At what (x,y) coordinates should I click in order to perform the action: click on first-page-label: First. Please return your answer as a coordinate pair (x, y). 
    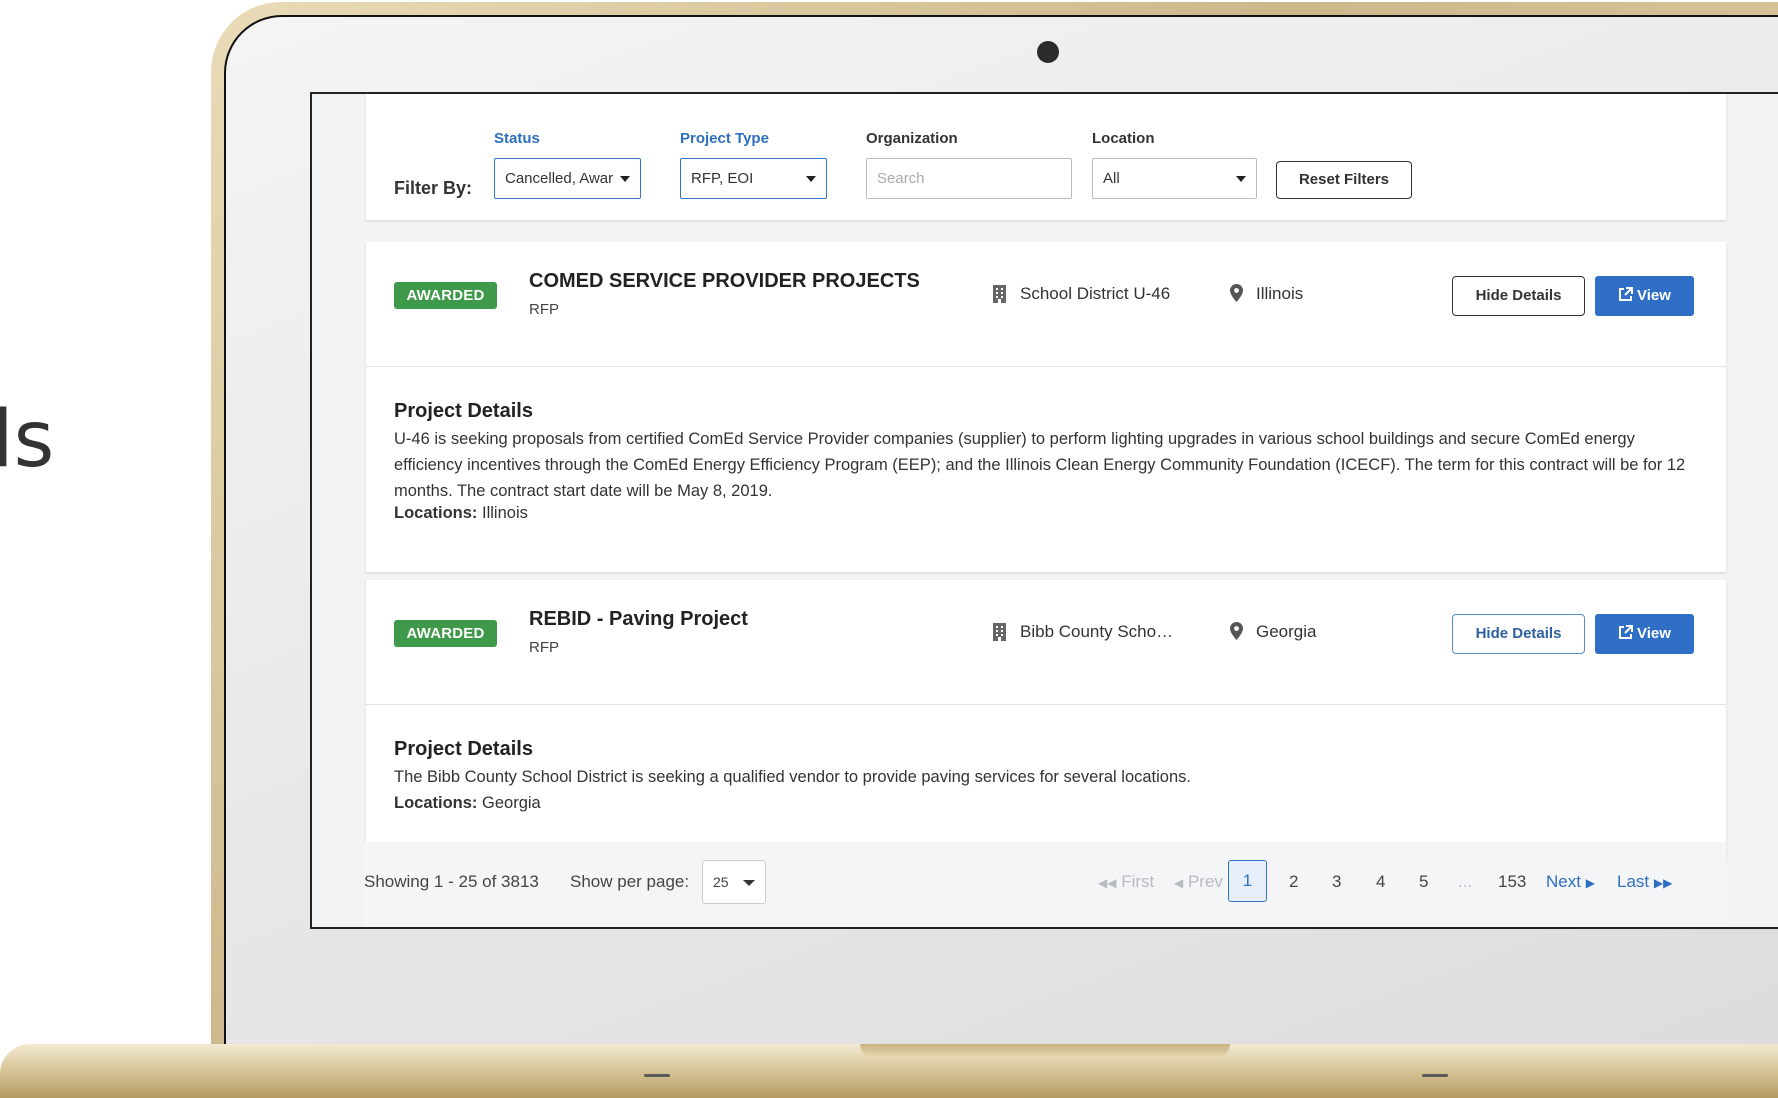
    Looking at the image, I should click on (1138, 881).